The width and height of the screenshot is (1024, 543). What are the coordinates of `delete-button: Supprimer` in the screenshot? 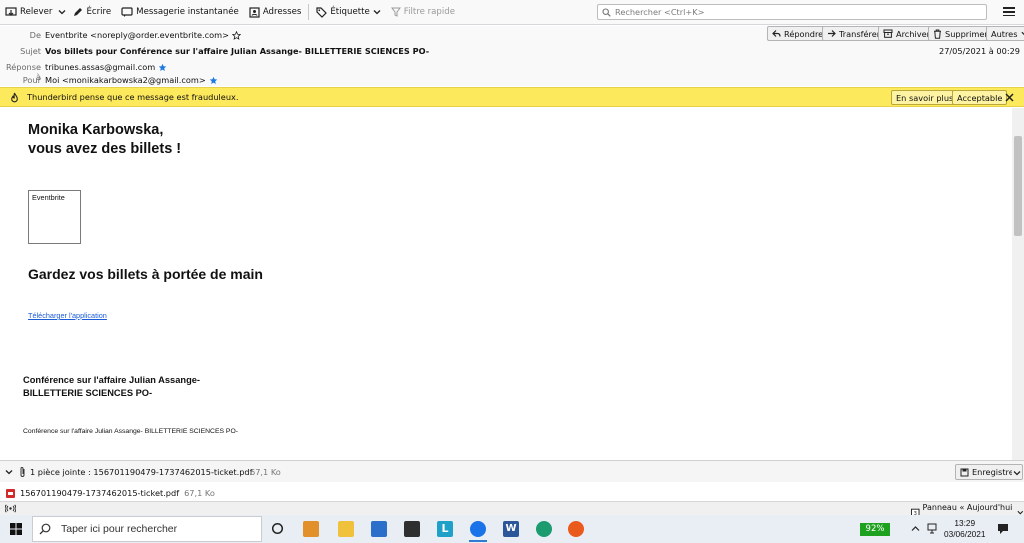 It's located at (960, 33).